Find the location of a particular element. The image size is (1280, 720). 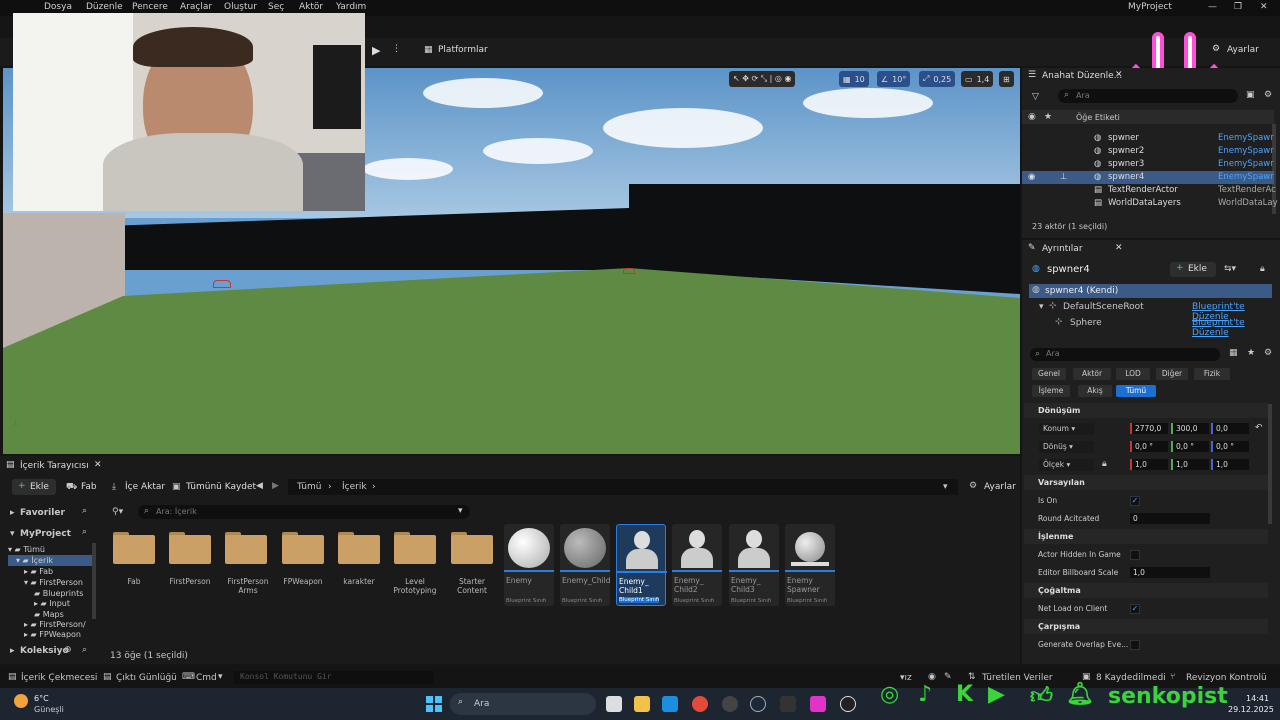

camera-speed: ▭ 1,4 is located at coordinates (977, 79).